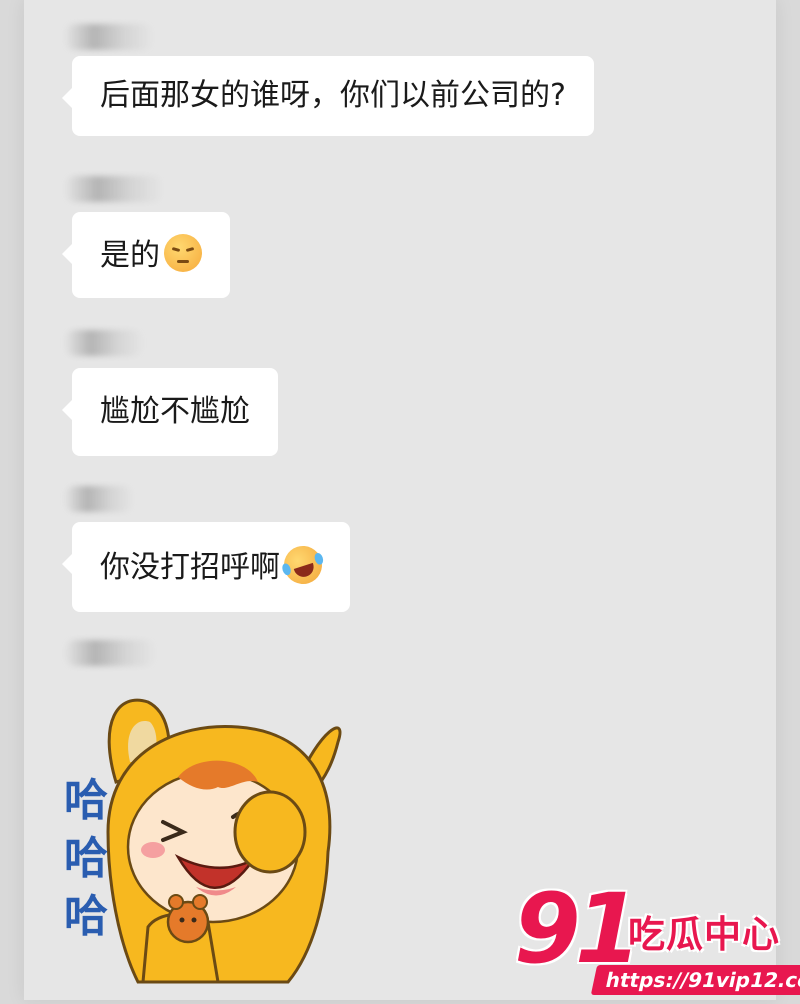 The image size is (800, 1004). I want to click on message-row: 是的, so click(146, 255).